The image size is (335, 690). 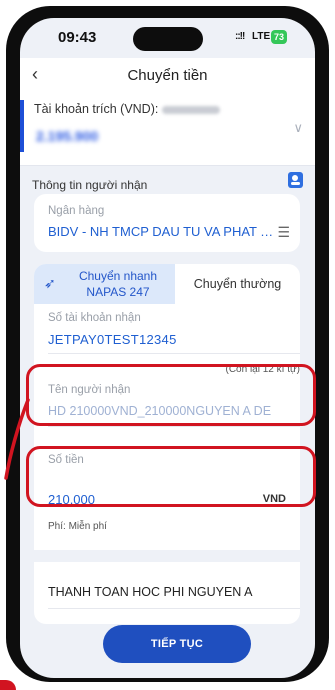 What do you see at coordinates (17, 439) in the screenshot?
I see `annotation-arrow` at bounding box center [17, 439].